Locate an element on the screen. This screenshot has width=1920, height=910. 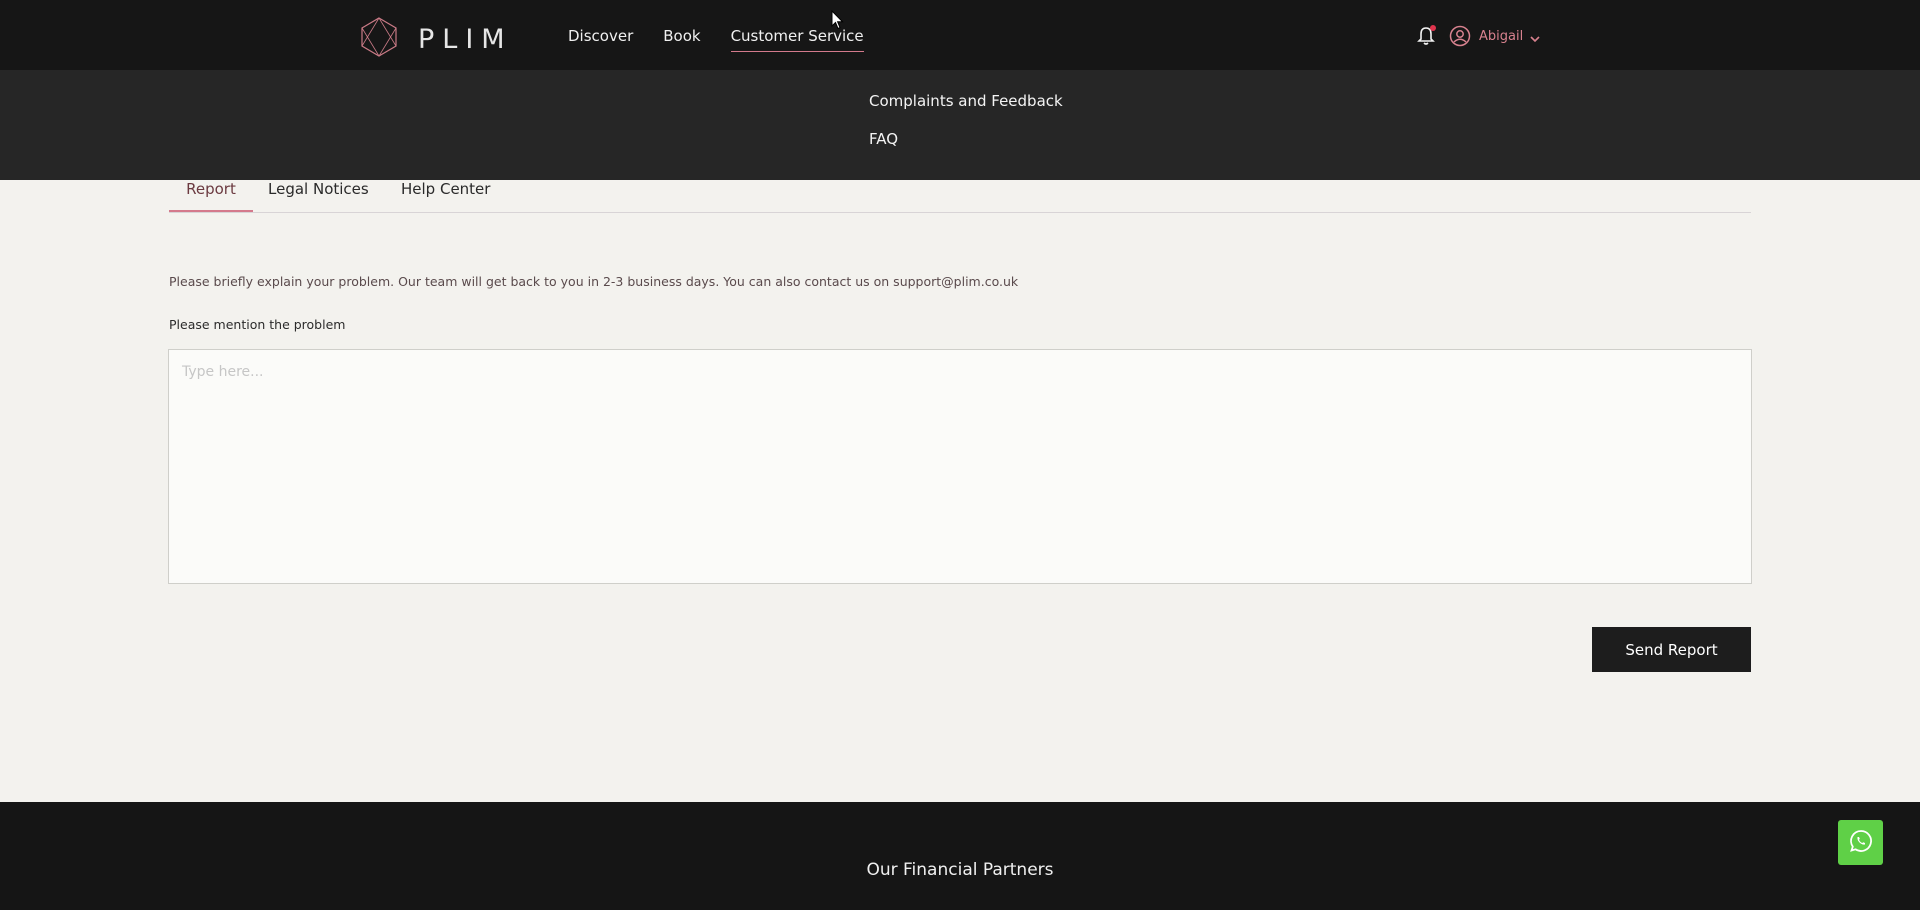
tab-help-center: Help Center is located at coordinates (445, 196).